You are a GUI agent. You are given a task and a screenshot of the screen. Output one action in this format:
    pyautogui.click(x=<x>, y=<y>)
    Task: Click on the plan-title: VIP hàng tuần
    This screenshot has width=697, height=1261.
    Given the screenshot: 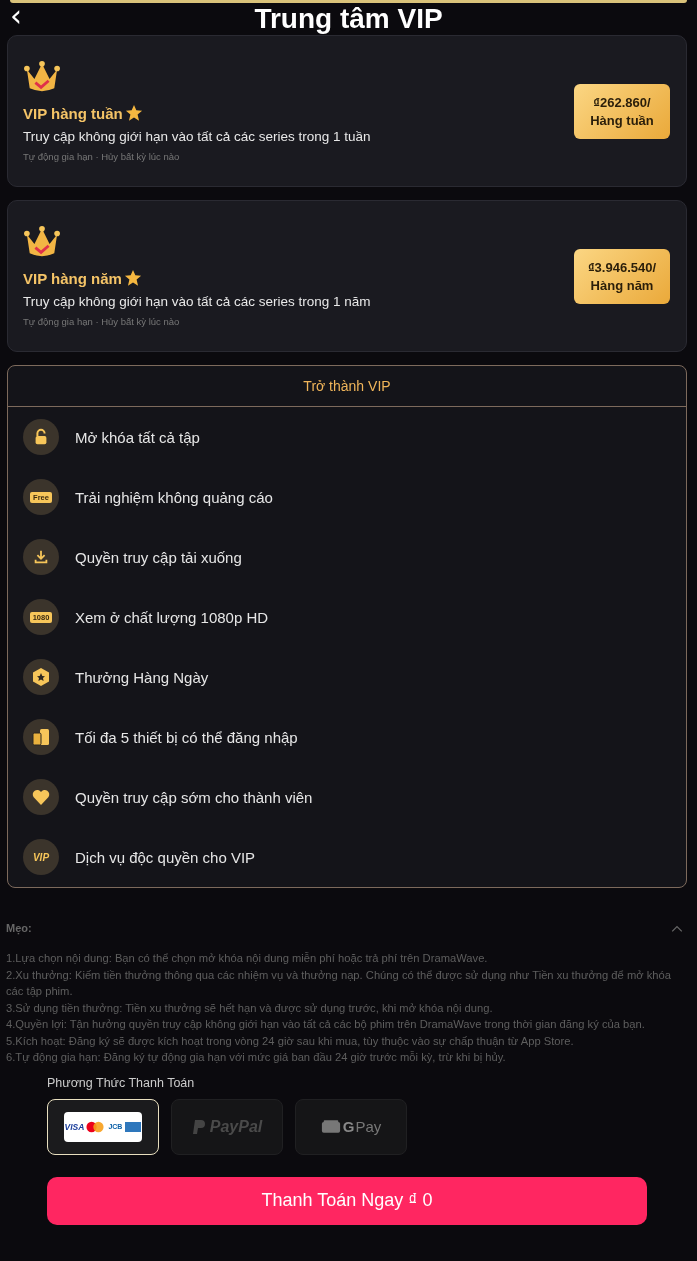 What is the action you would take?
    pyautogui.click(x=73, y=113)
    